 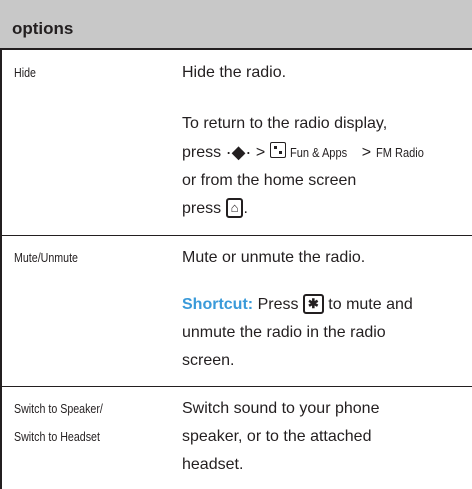 I want to click on menu-fun-apps: Fun & Apps, so click(x=319, y=152).